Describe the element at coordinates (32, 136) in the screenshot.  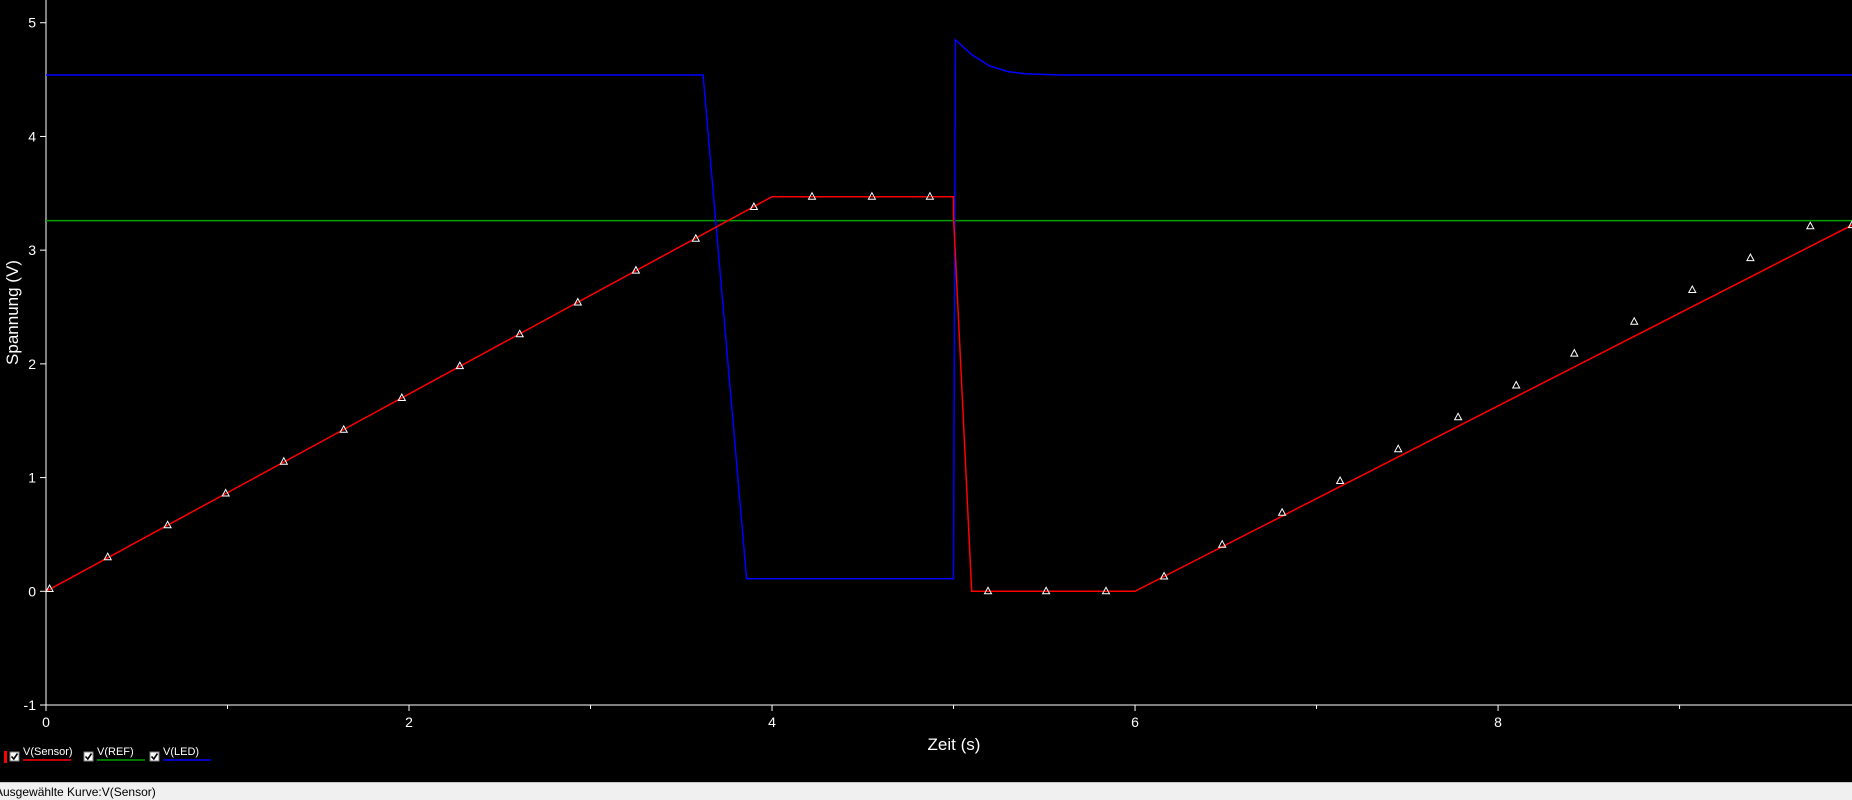
I see `y-tick-label: 4` at that location.